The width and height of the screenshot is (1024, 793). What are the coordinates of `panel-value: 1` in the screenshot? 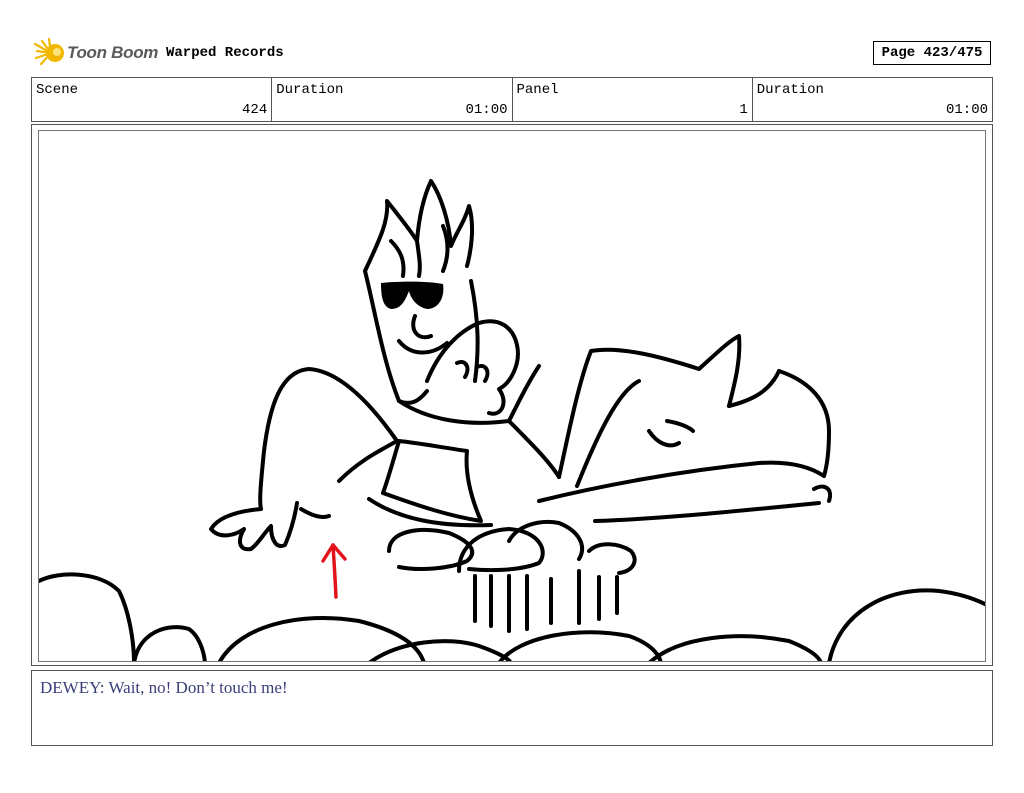 It's located at (743, 110).